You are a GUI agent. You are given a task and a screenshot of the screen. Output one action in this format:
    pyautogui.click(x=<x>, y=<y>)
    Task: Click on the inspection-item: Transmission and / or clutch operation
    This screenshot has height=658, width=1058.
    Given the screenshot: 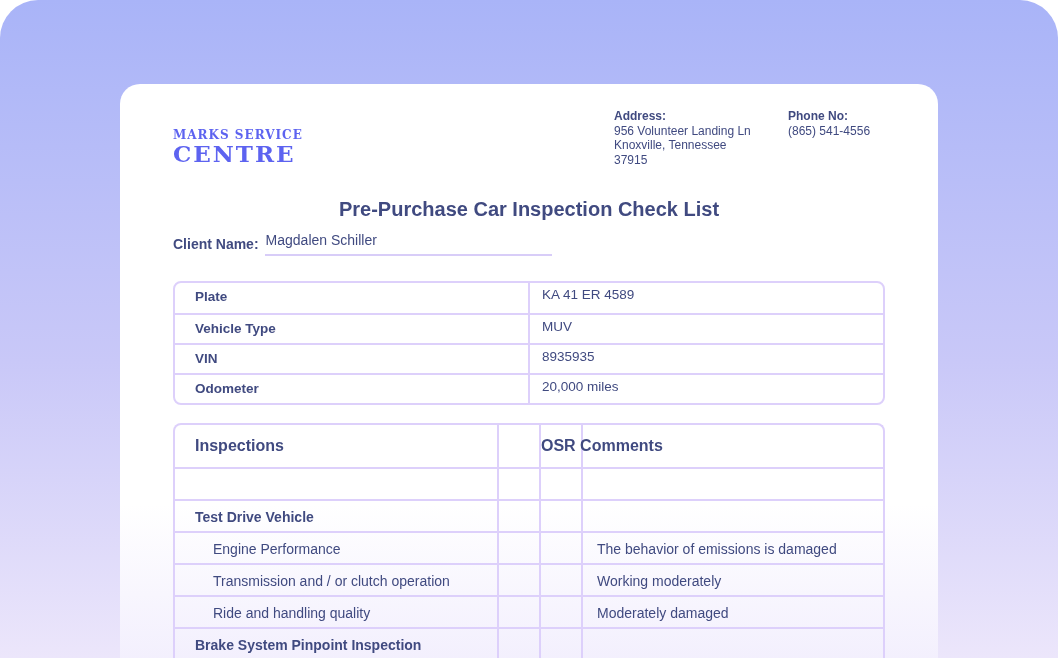 What is the action you would take?
    pyautogui.click(x=336, y=579)
    